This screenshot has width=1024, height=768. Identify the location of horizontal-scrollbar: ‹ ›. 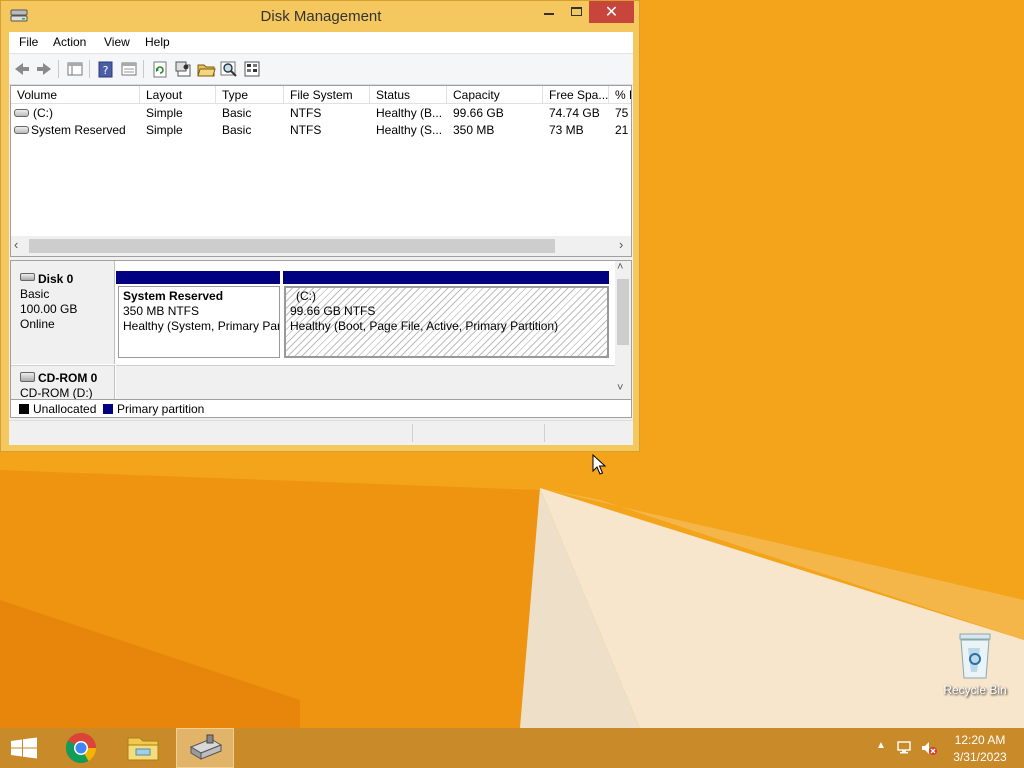
(321, 246).